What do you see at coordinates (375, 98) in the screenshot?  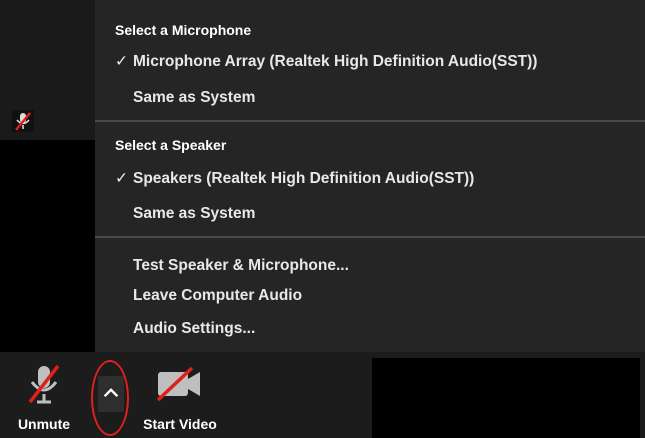 I see `menu-item-microphone-same-as-system: Same as System` at bounding box center [375, 98].